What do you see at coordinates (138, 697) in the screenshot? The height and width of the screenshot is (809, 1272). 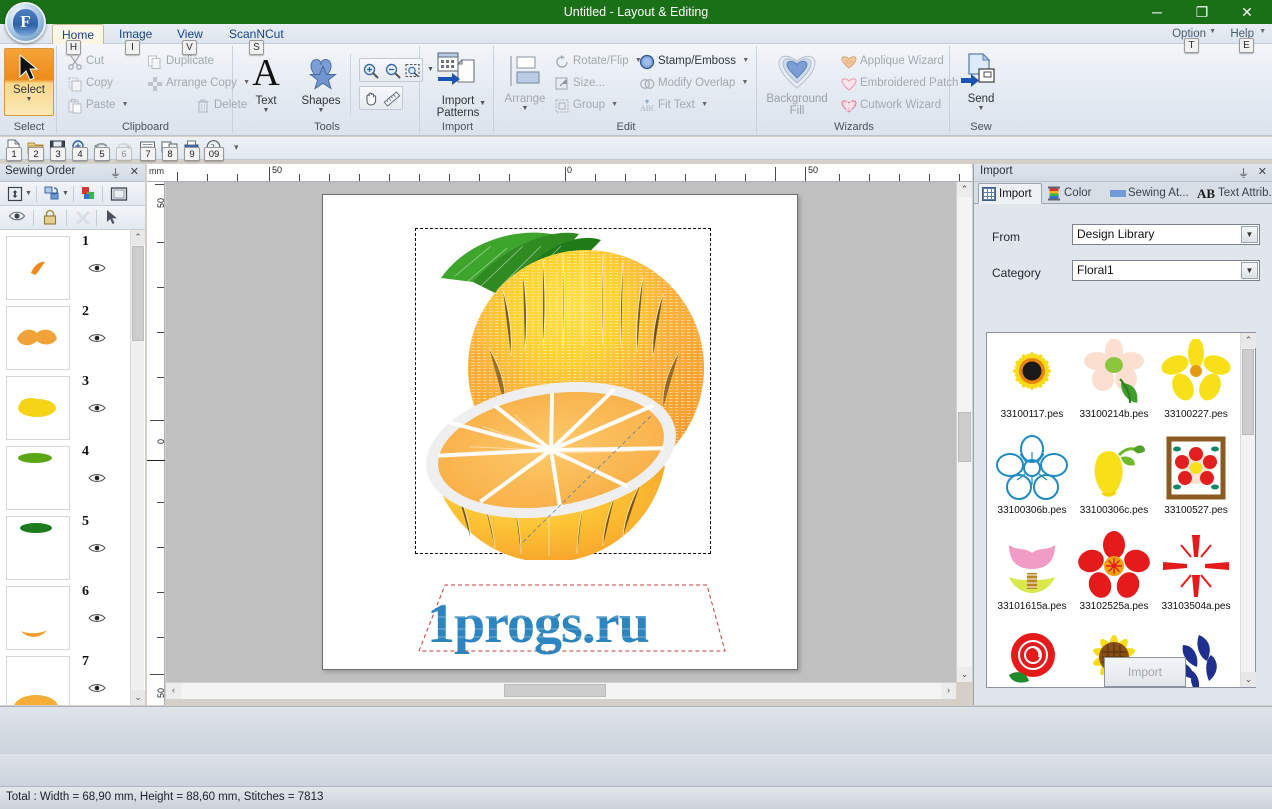 I see `scroll-down-button: ⌄` at bounding box center [138, 697].